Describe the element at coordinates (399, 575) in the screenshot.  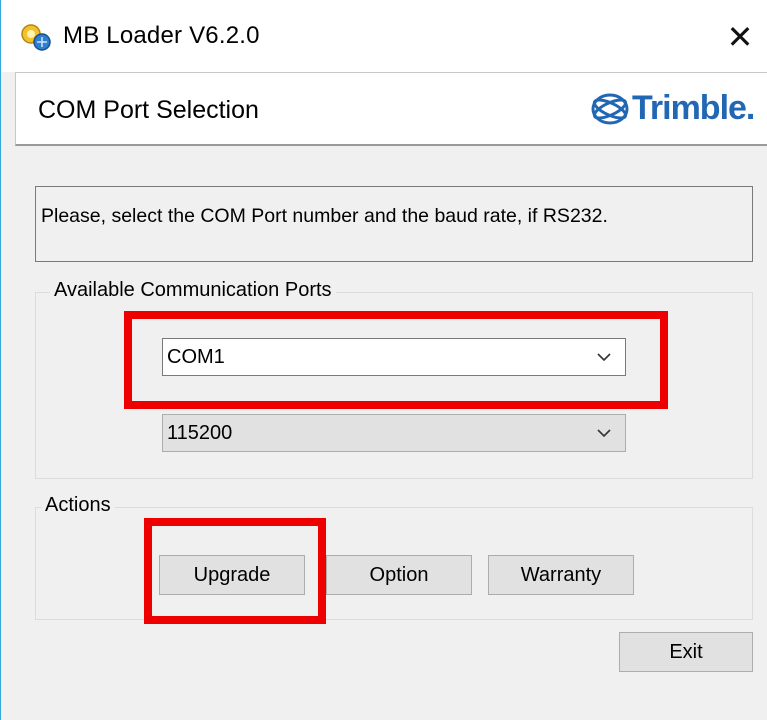
I see `option-button: Option` at that location.